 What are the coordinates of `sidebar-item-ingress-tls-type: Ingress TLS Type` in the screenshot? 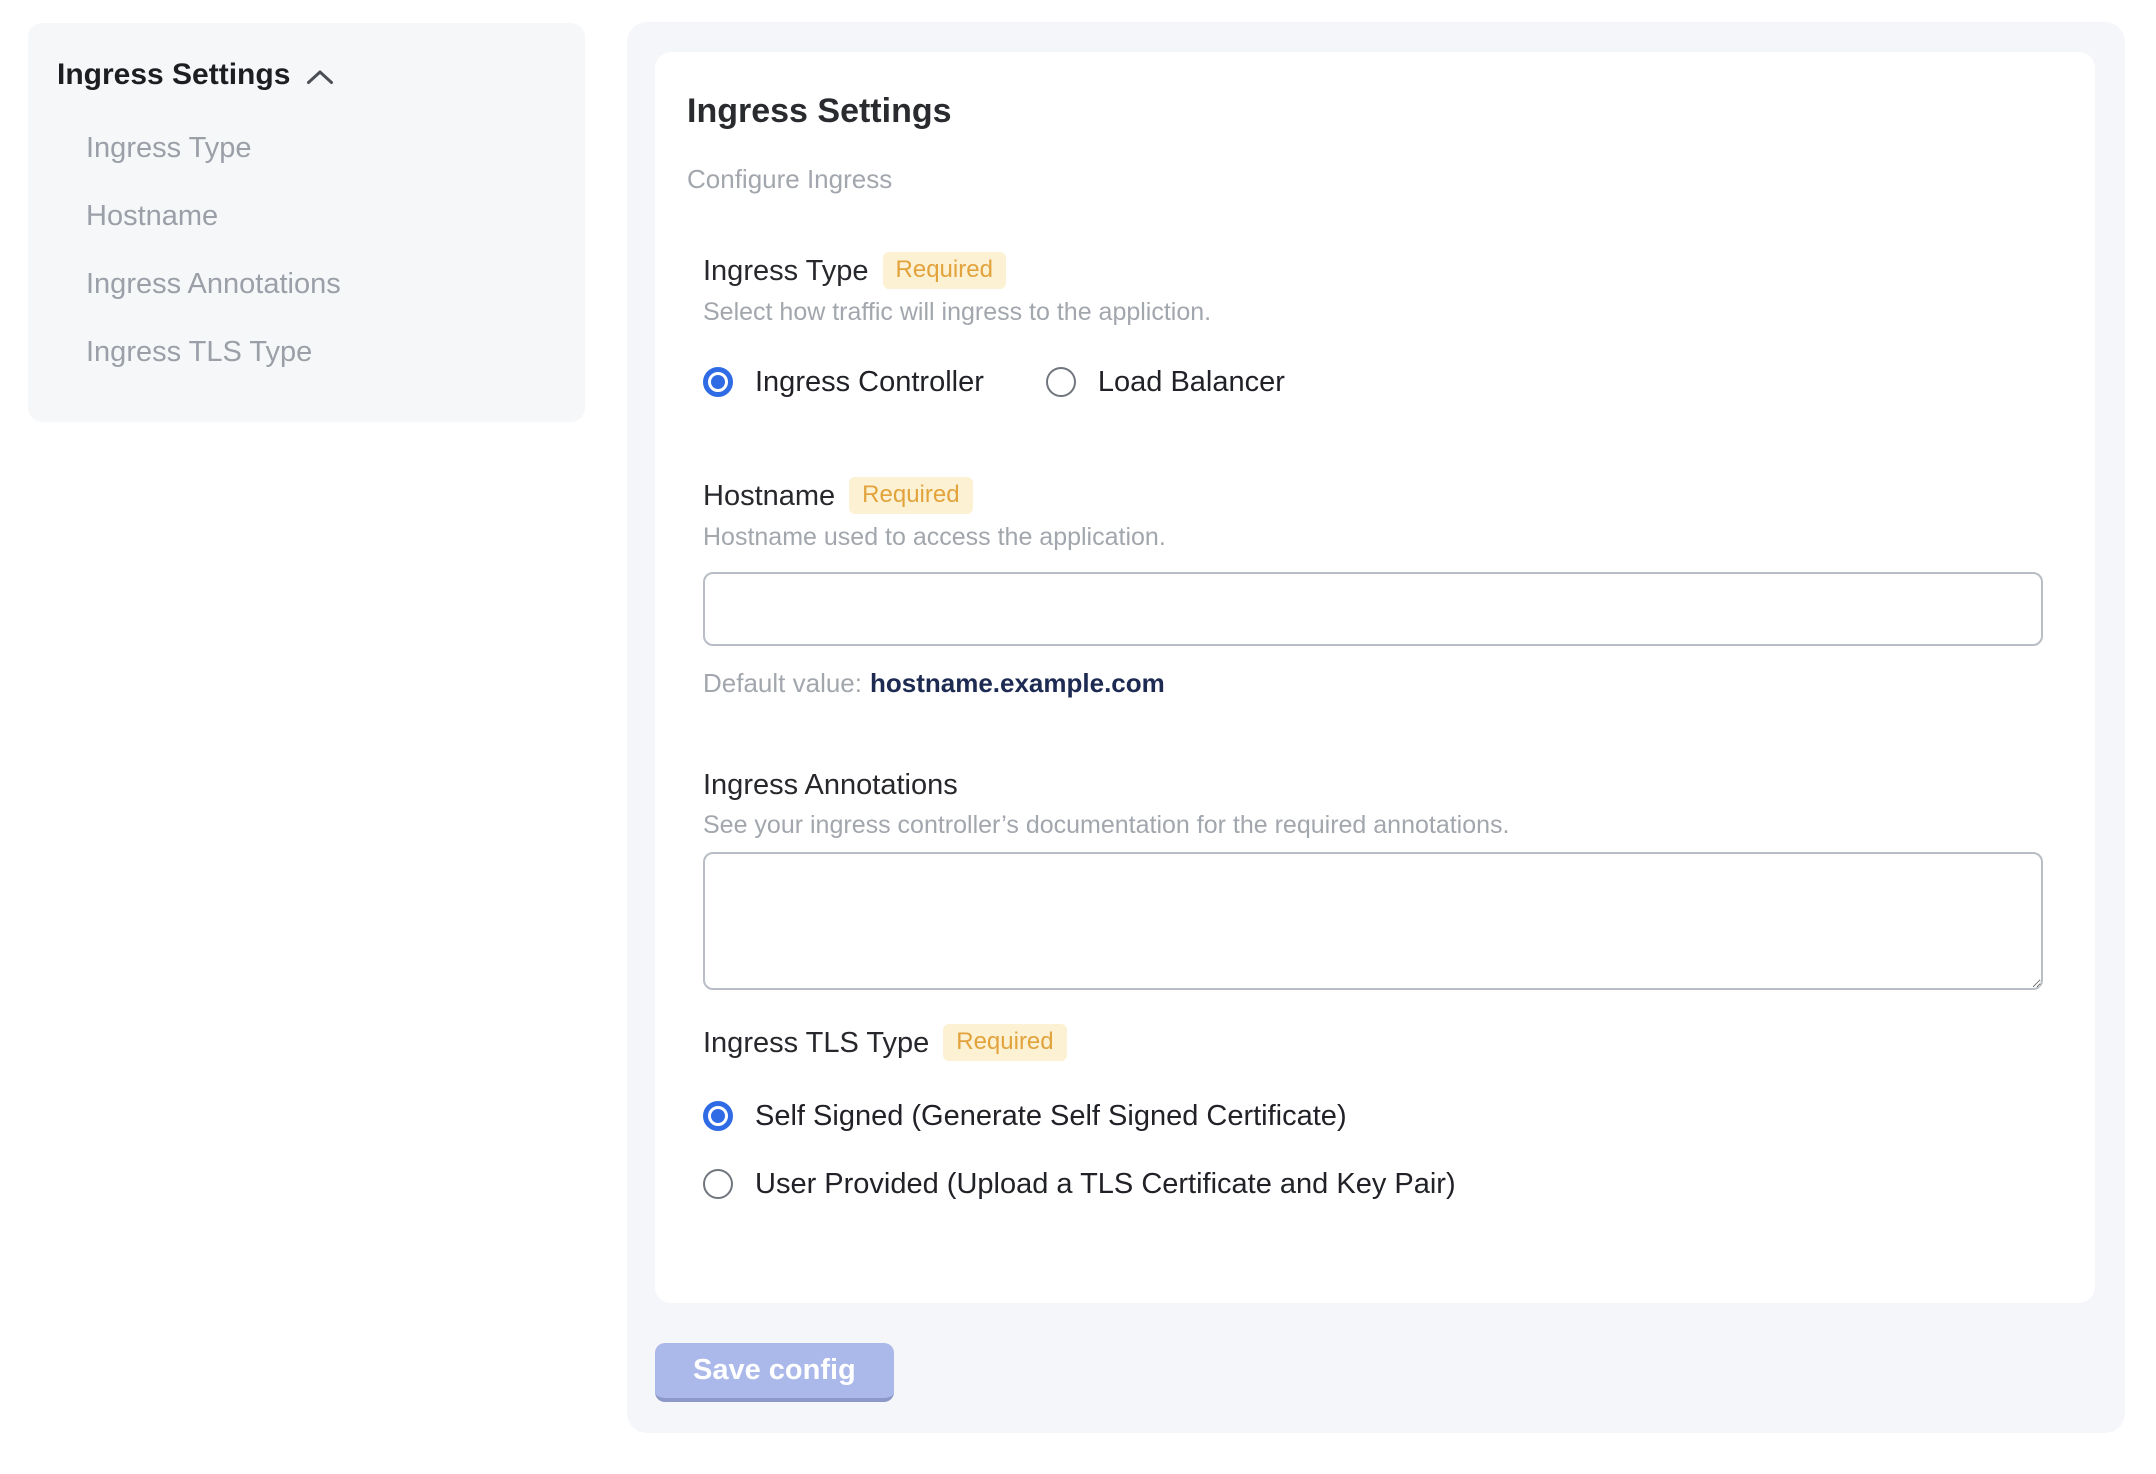 It's located at (311, 352).